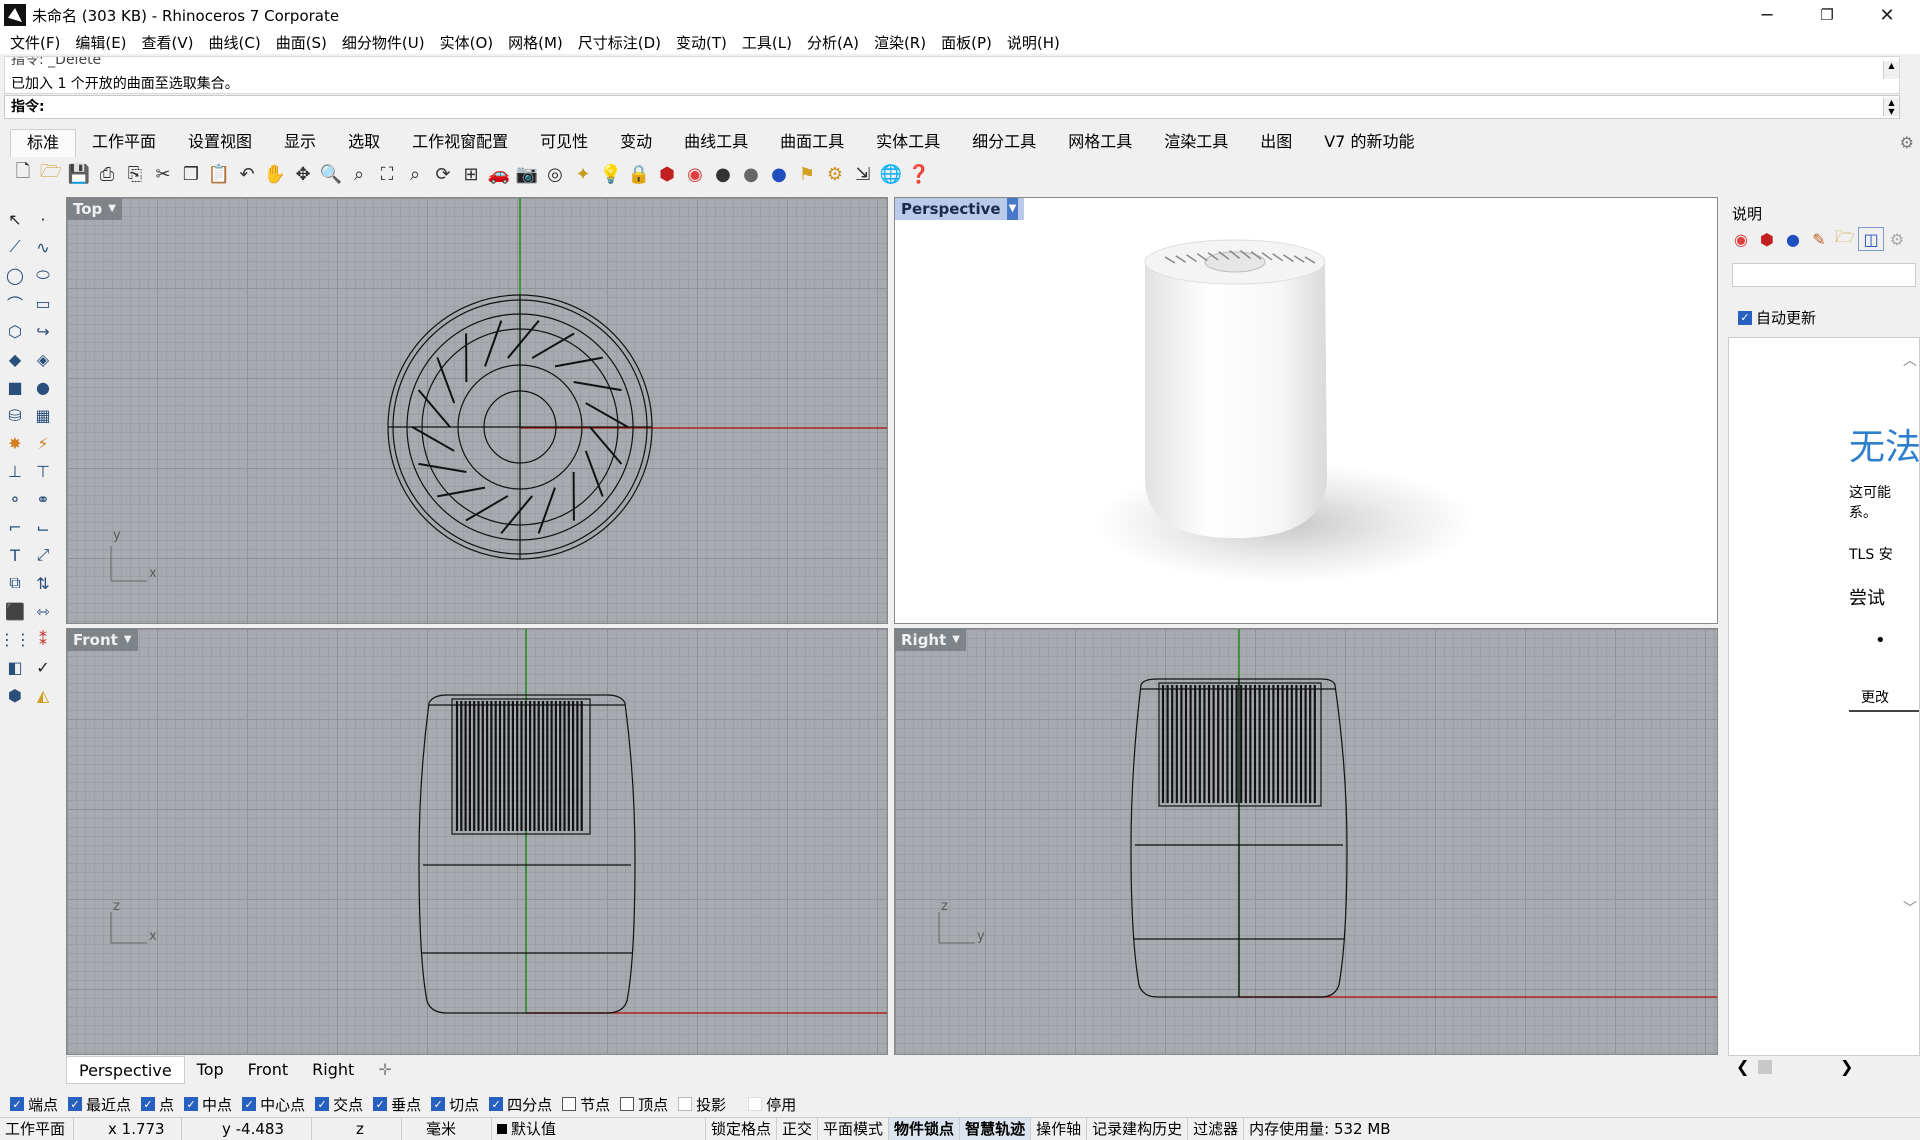 Image resolution: width=1920 pixels, height=1140 pixels. Describe the element at coordinates (364, 143) in the screenshot. I see `tab-select: 选取` at that location.